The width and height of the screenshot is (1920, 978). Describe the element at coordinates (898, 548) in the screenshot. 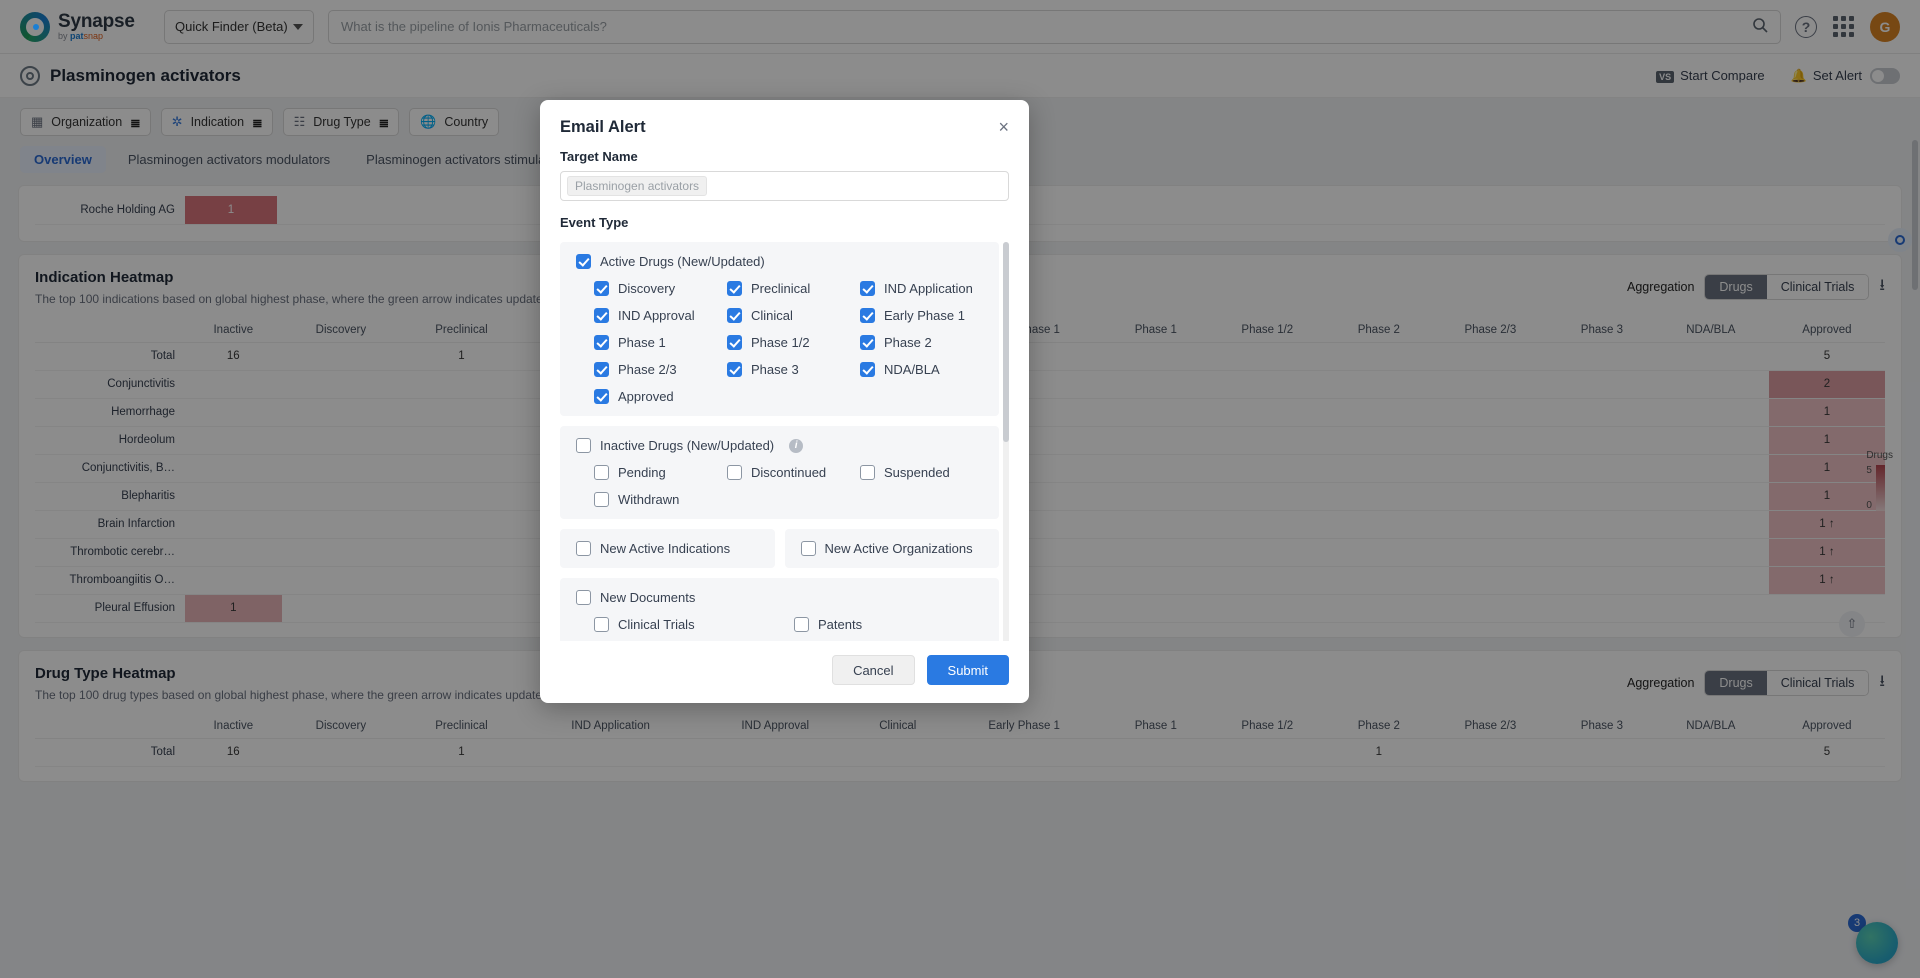

I see `checkbox-label: New Active Organizations` at that location.